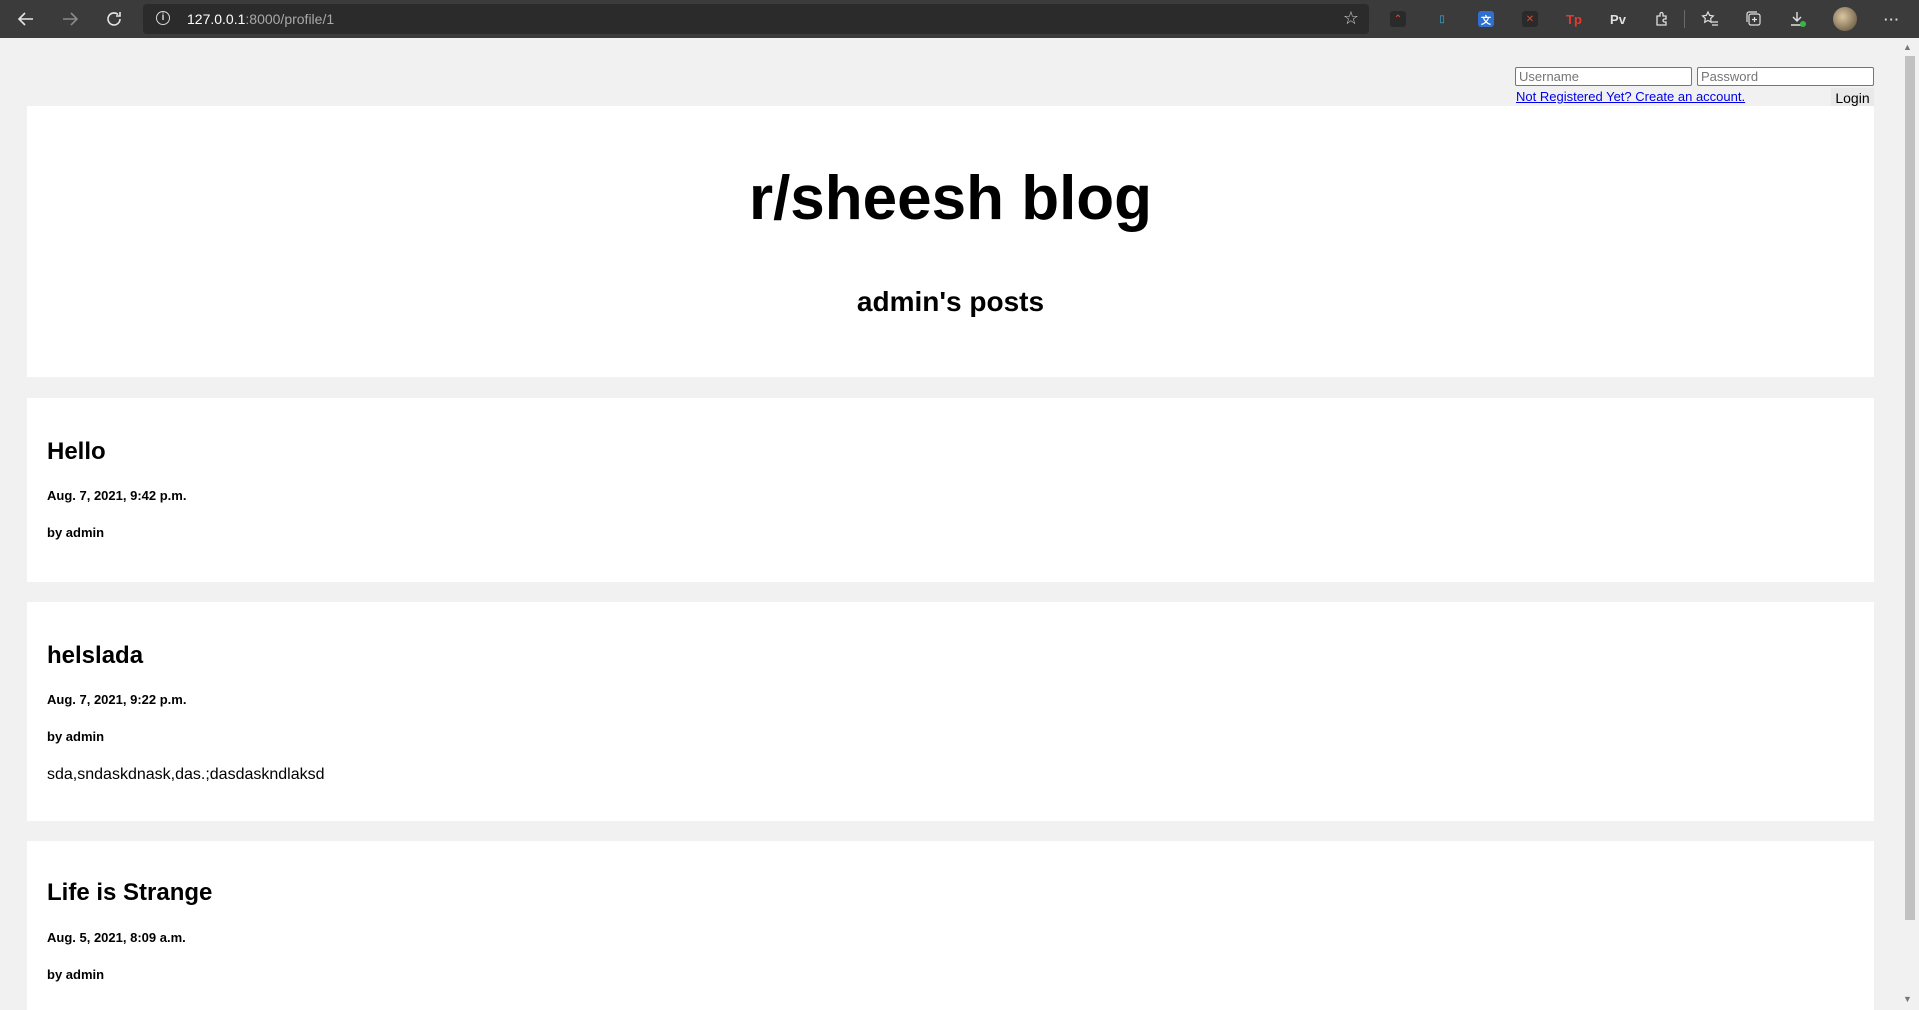 This screenshot has width=1919, height=1010. What do you see at coordinates (1618, 19) in the screenshot?
I see `extension-pv-icon: Pv` at bounding box center [1618, 19].